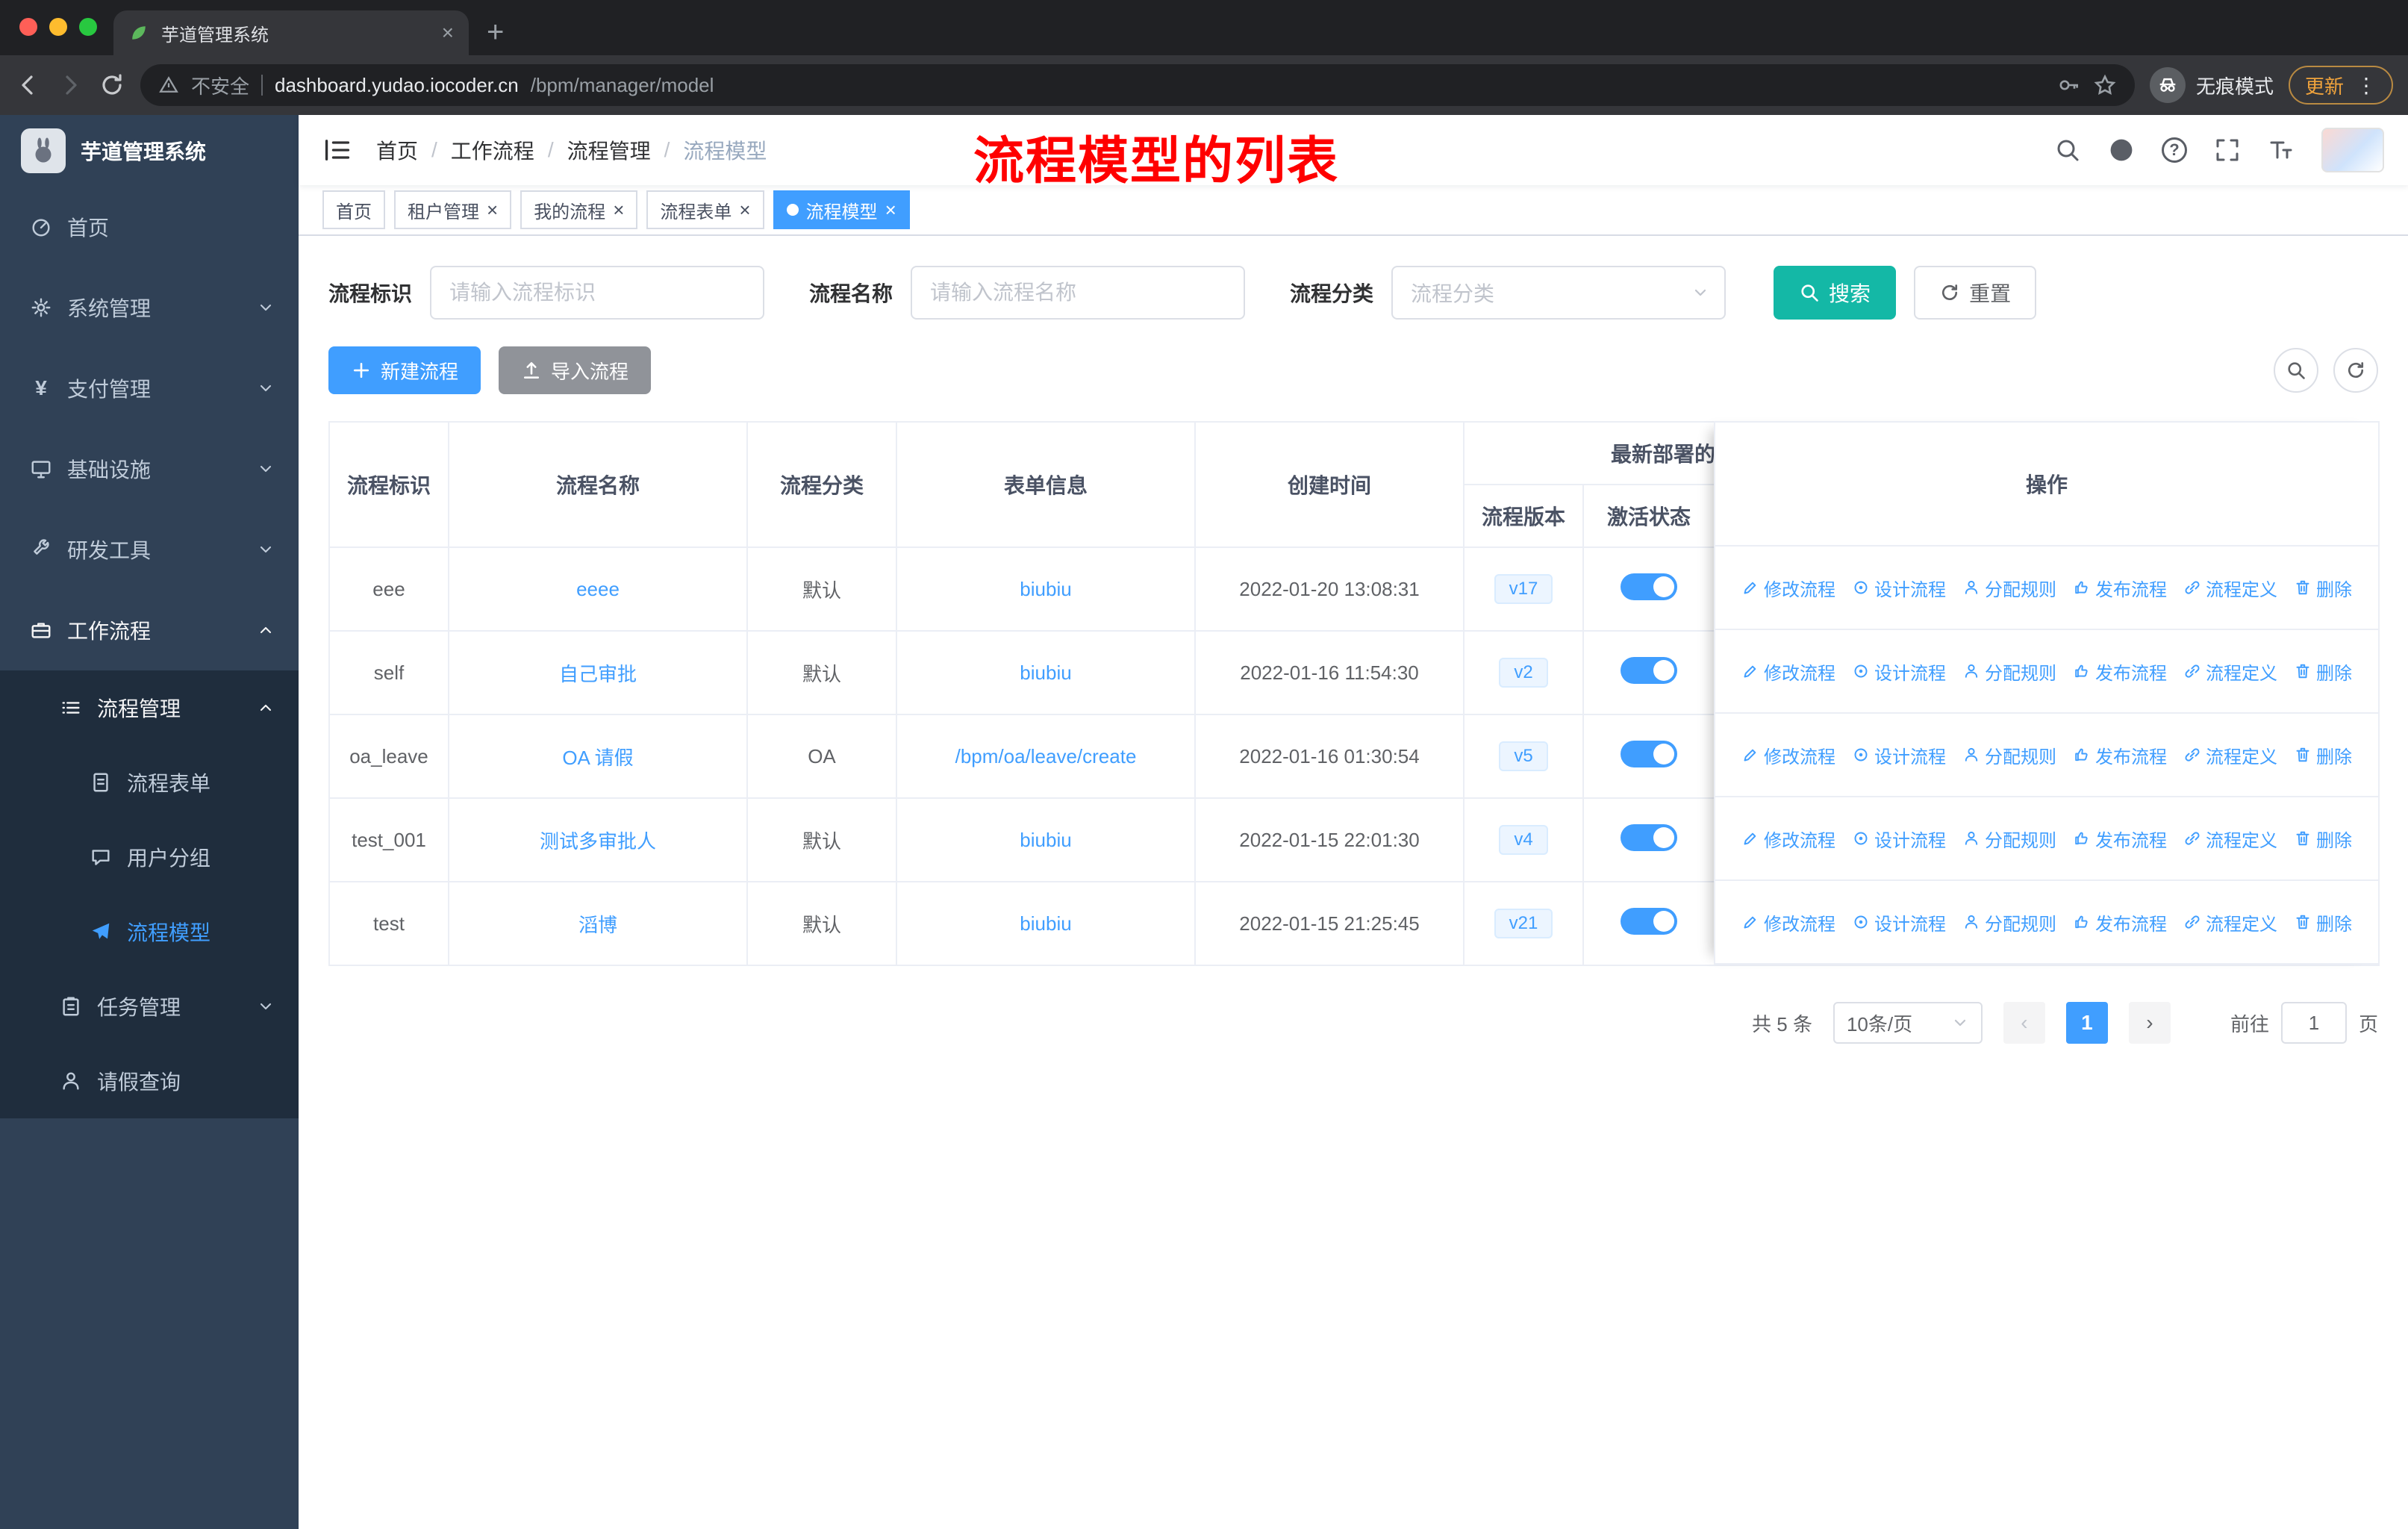 This screenshot has height=1529, width=2408. What do you see at coordinates (149, 932) in the screenshot?
I see `sidebar-item-process-model: 流程模型` at bounding box center [149, 932].